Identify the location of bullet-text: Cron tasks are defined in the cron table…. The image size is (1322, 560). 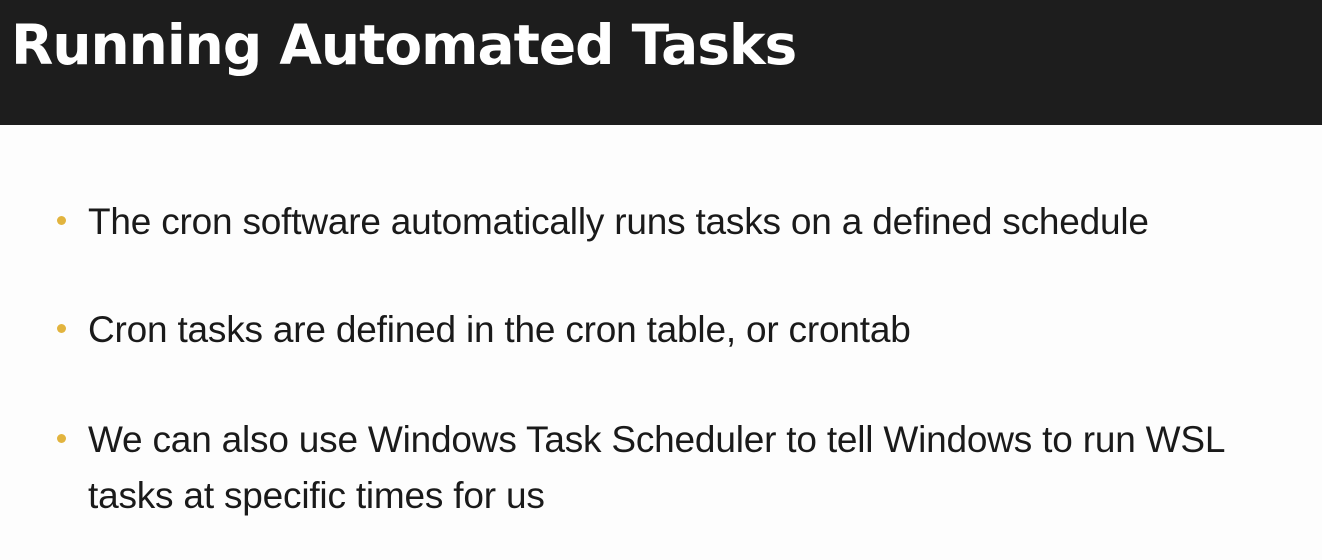
(499, 329).